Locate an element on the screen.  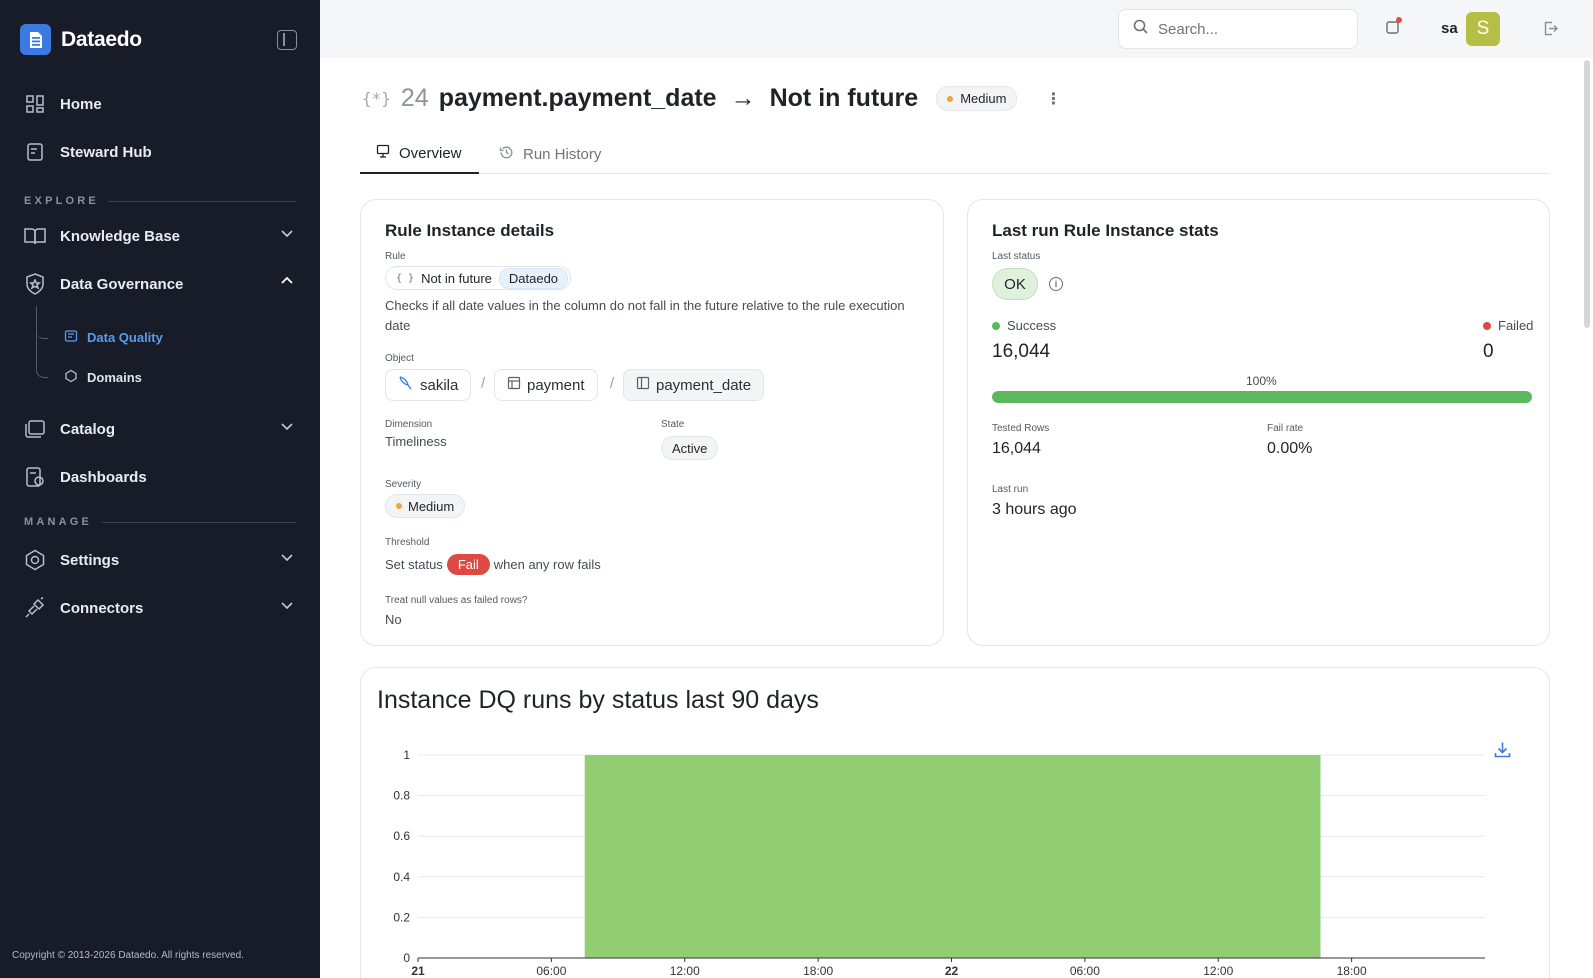
history-icon is located at coordinates (506, 154).